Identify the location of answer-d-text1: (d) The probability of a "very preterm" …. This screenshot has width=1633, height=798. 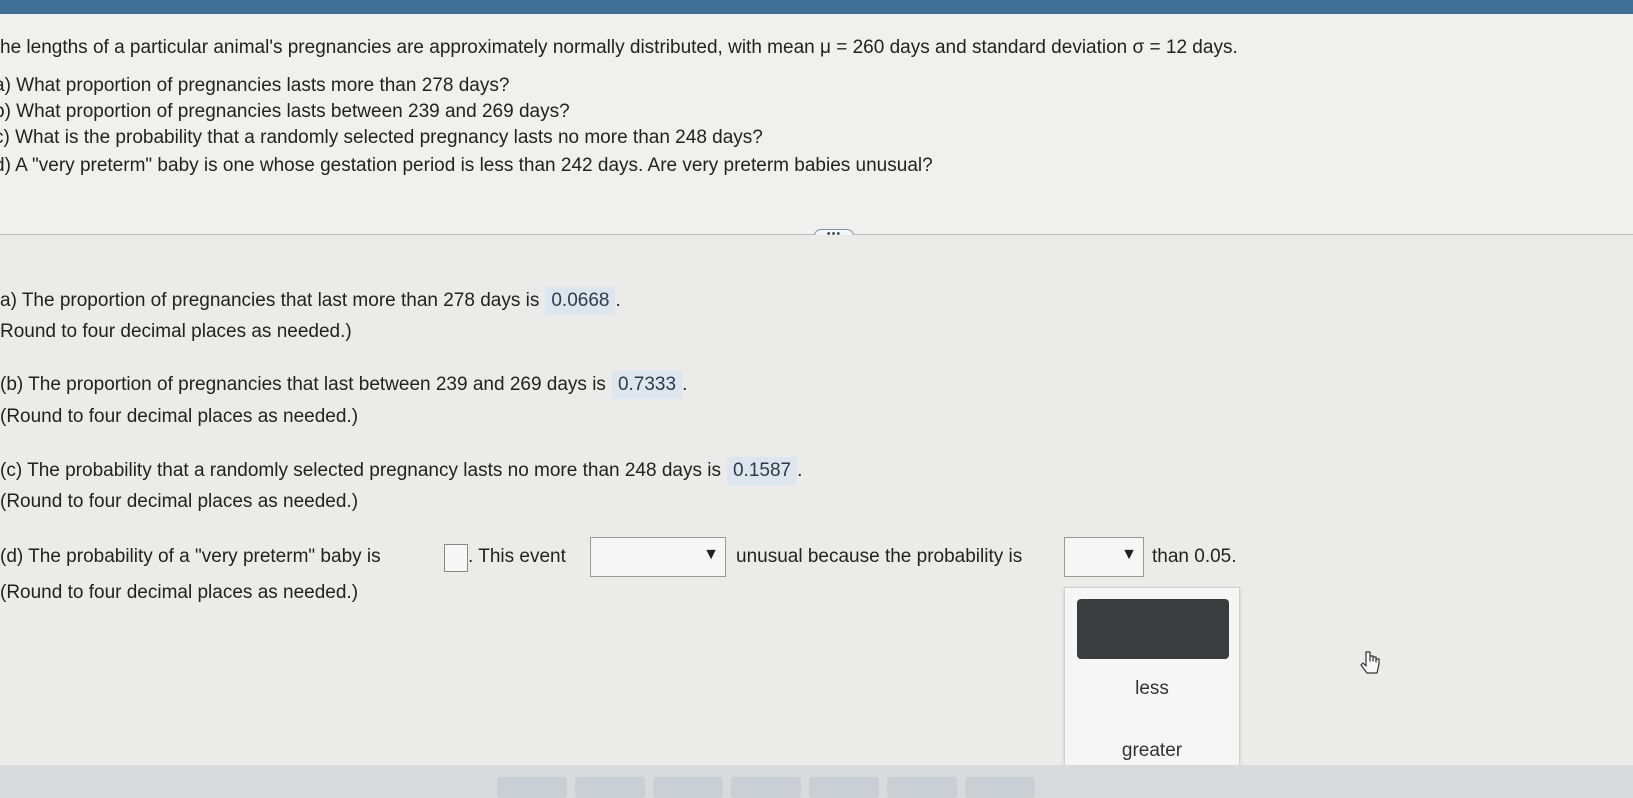
(190, 556).